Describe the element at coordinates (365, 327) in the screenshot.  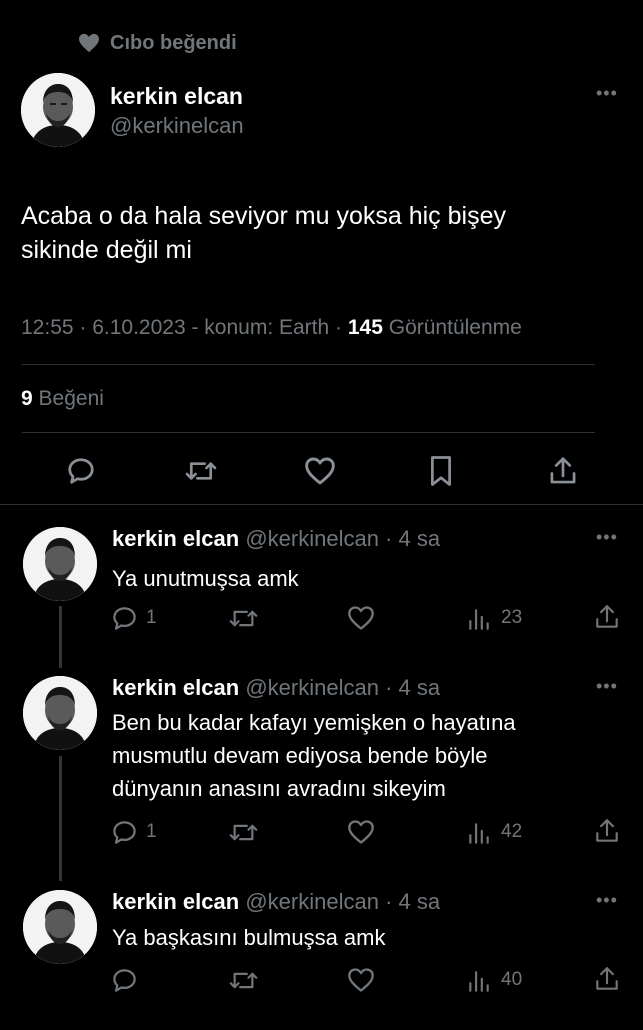
I see `views-count: 145` at that location.